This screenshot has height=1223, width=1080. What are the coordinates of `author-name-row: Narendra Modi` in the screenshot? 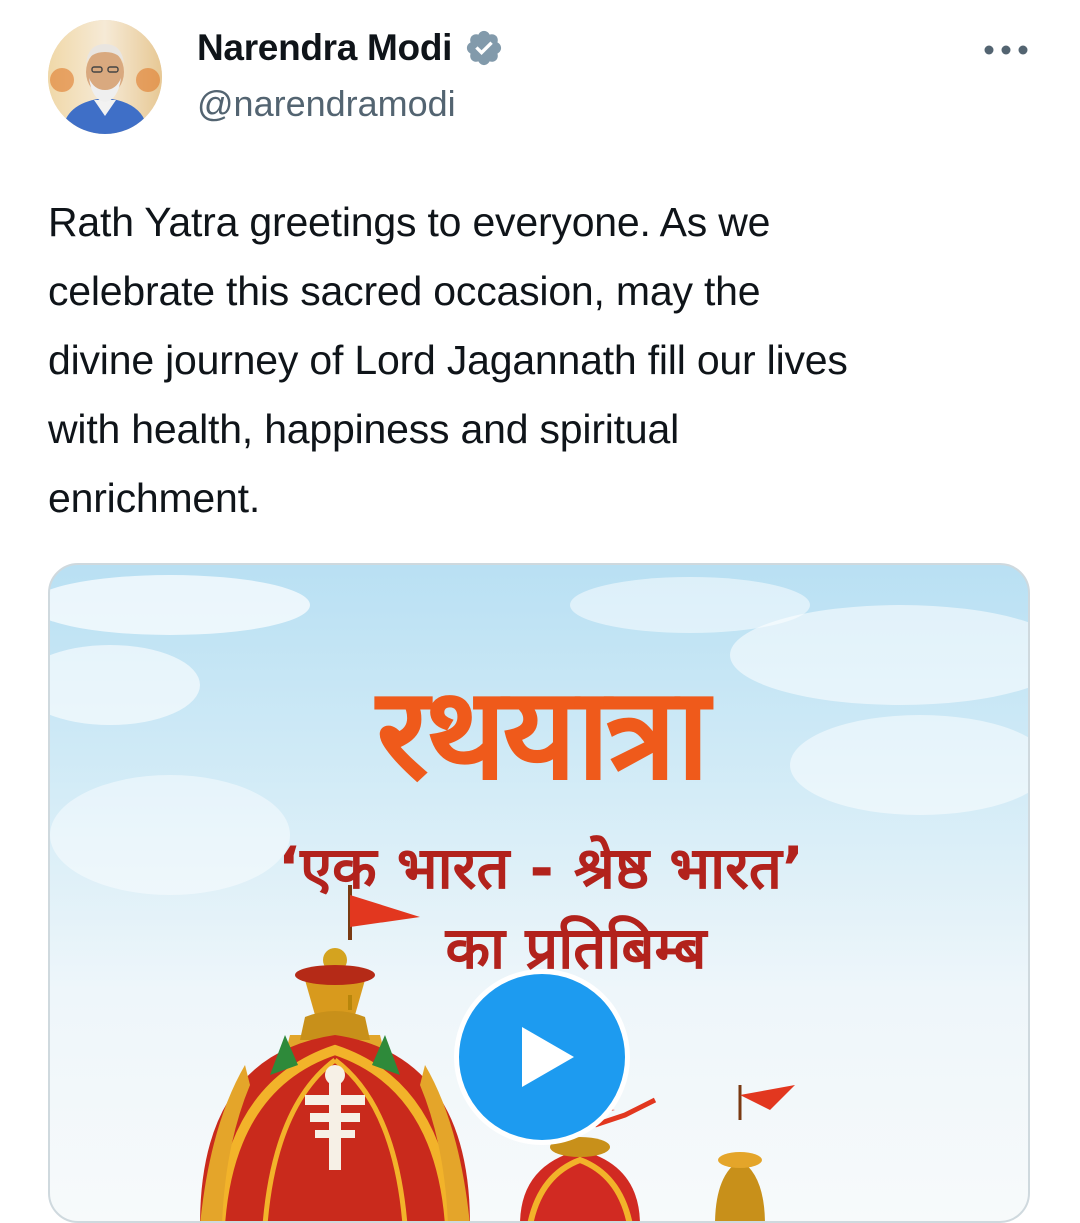 It's located at (350, 48).